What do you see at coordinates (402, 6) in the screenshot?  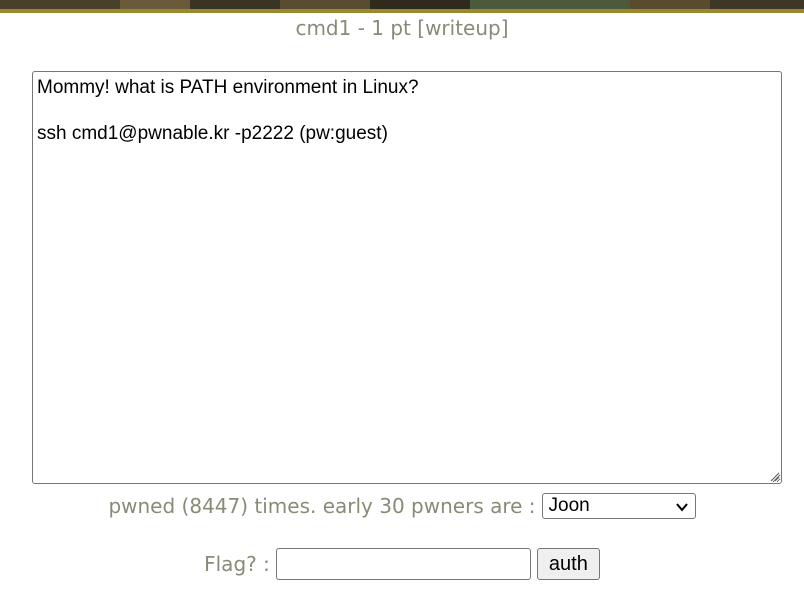 I see `top-banner-image` at bounding box center [402, 6].